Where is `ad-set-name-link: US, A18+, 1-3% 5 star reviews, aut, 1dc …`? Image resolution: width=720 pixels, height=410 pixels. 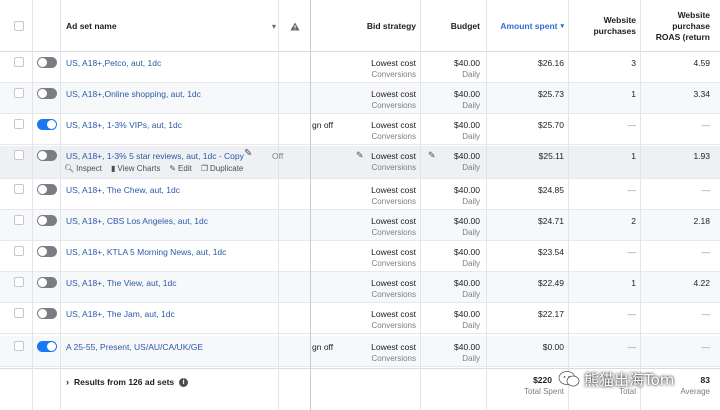
ad-set-name-link: US, A18+, 1-3% 5 star reviews, aut, 1dc … is located at coordinates (155, 156).